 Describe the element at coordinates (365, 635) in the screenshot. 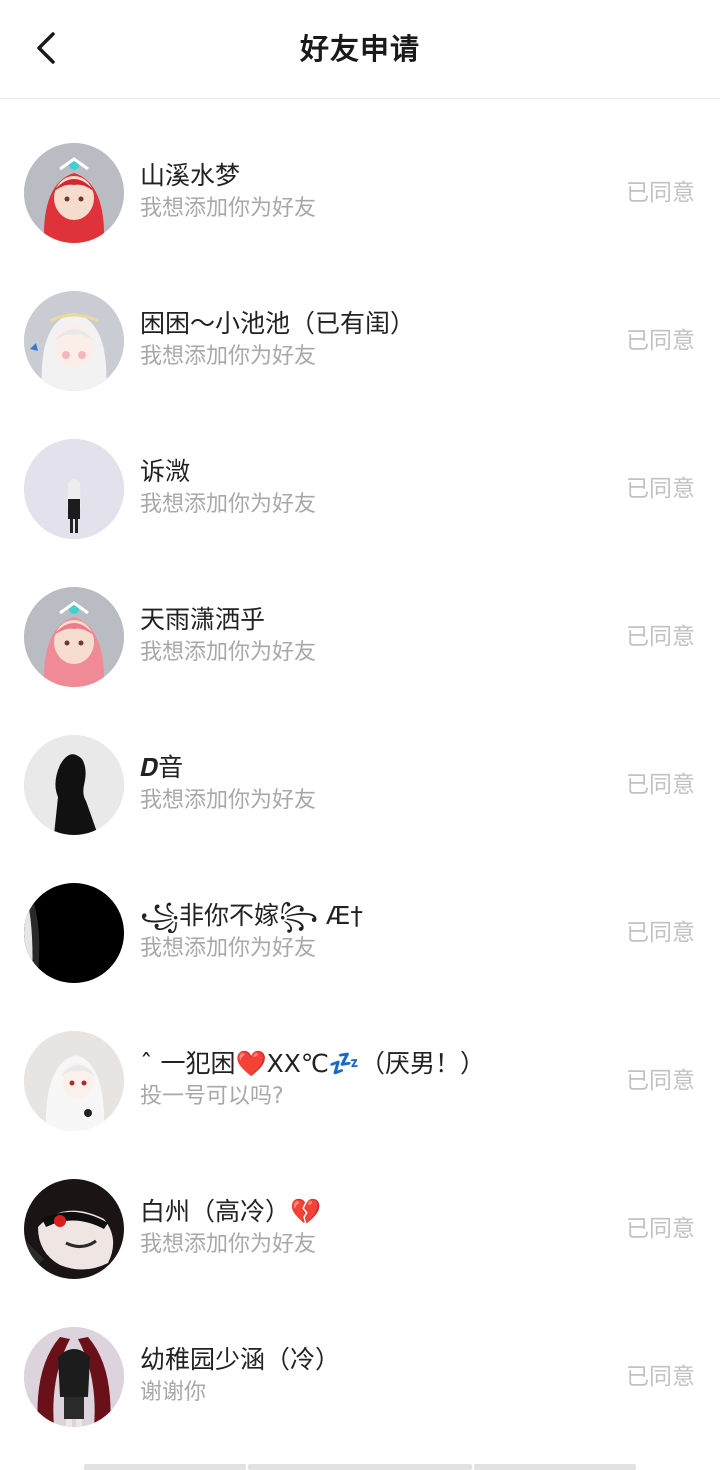

I see `request-info: 天雨潇洒乎 我想添加你为好友` at that location.